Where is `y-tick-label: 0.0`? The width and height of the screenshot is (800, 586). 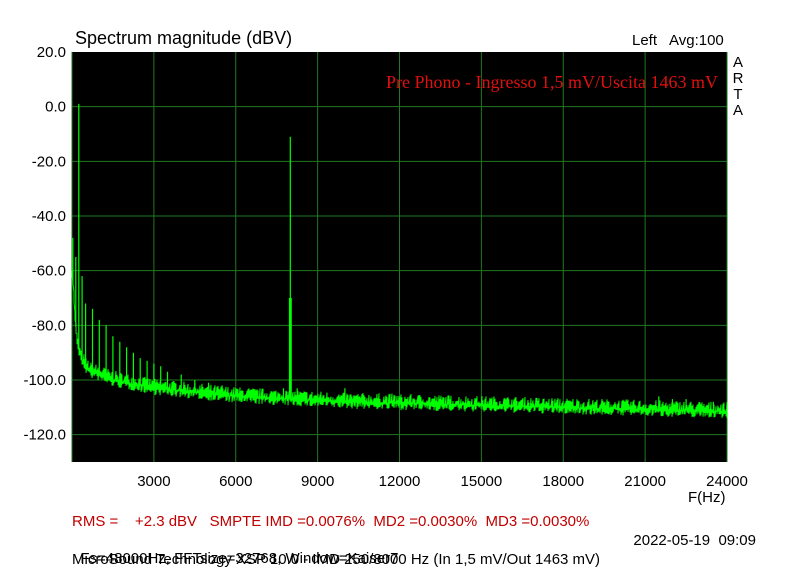
y-tick-label: 0.0 is located at coordinates (55, 107).